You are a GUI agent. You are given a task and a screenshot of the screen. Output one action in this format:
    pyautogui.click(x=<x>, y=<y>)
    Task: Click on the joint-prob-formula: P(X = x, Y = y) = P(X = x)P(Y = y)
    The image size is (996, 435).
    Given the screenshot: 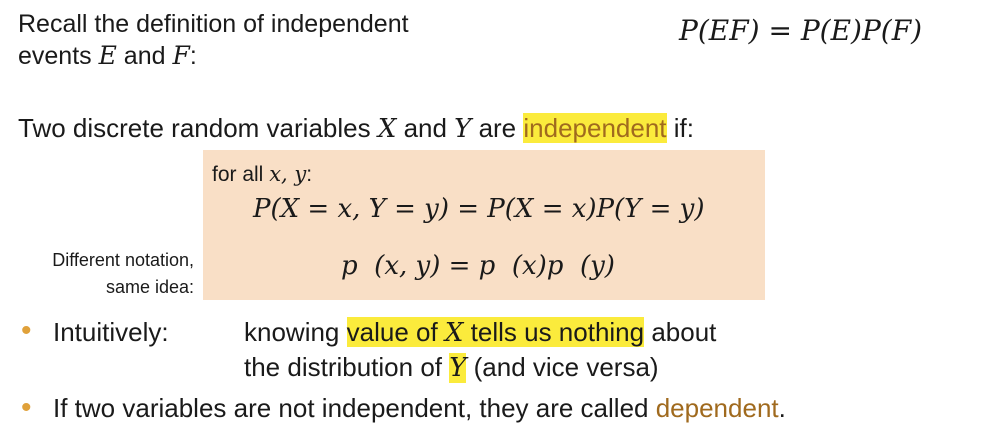 What is the action you would take?
    pyautogui.click(x=479, y=209)
    